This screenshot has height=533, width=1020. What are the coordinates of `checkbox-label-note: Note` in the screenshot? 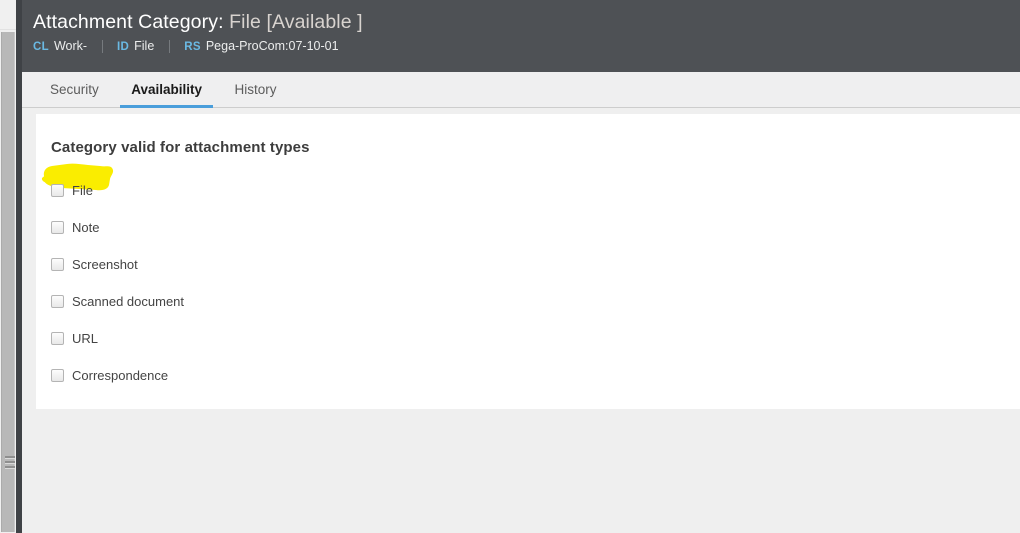 It's located at (86, 227).